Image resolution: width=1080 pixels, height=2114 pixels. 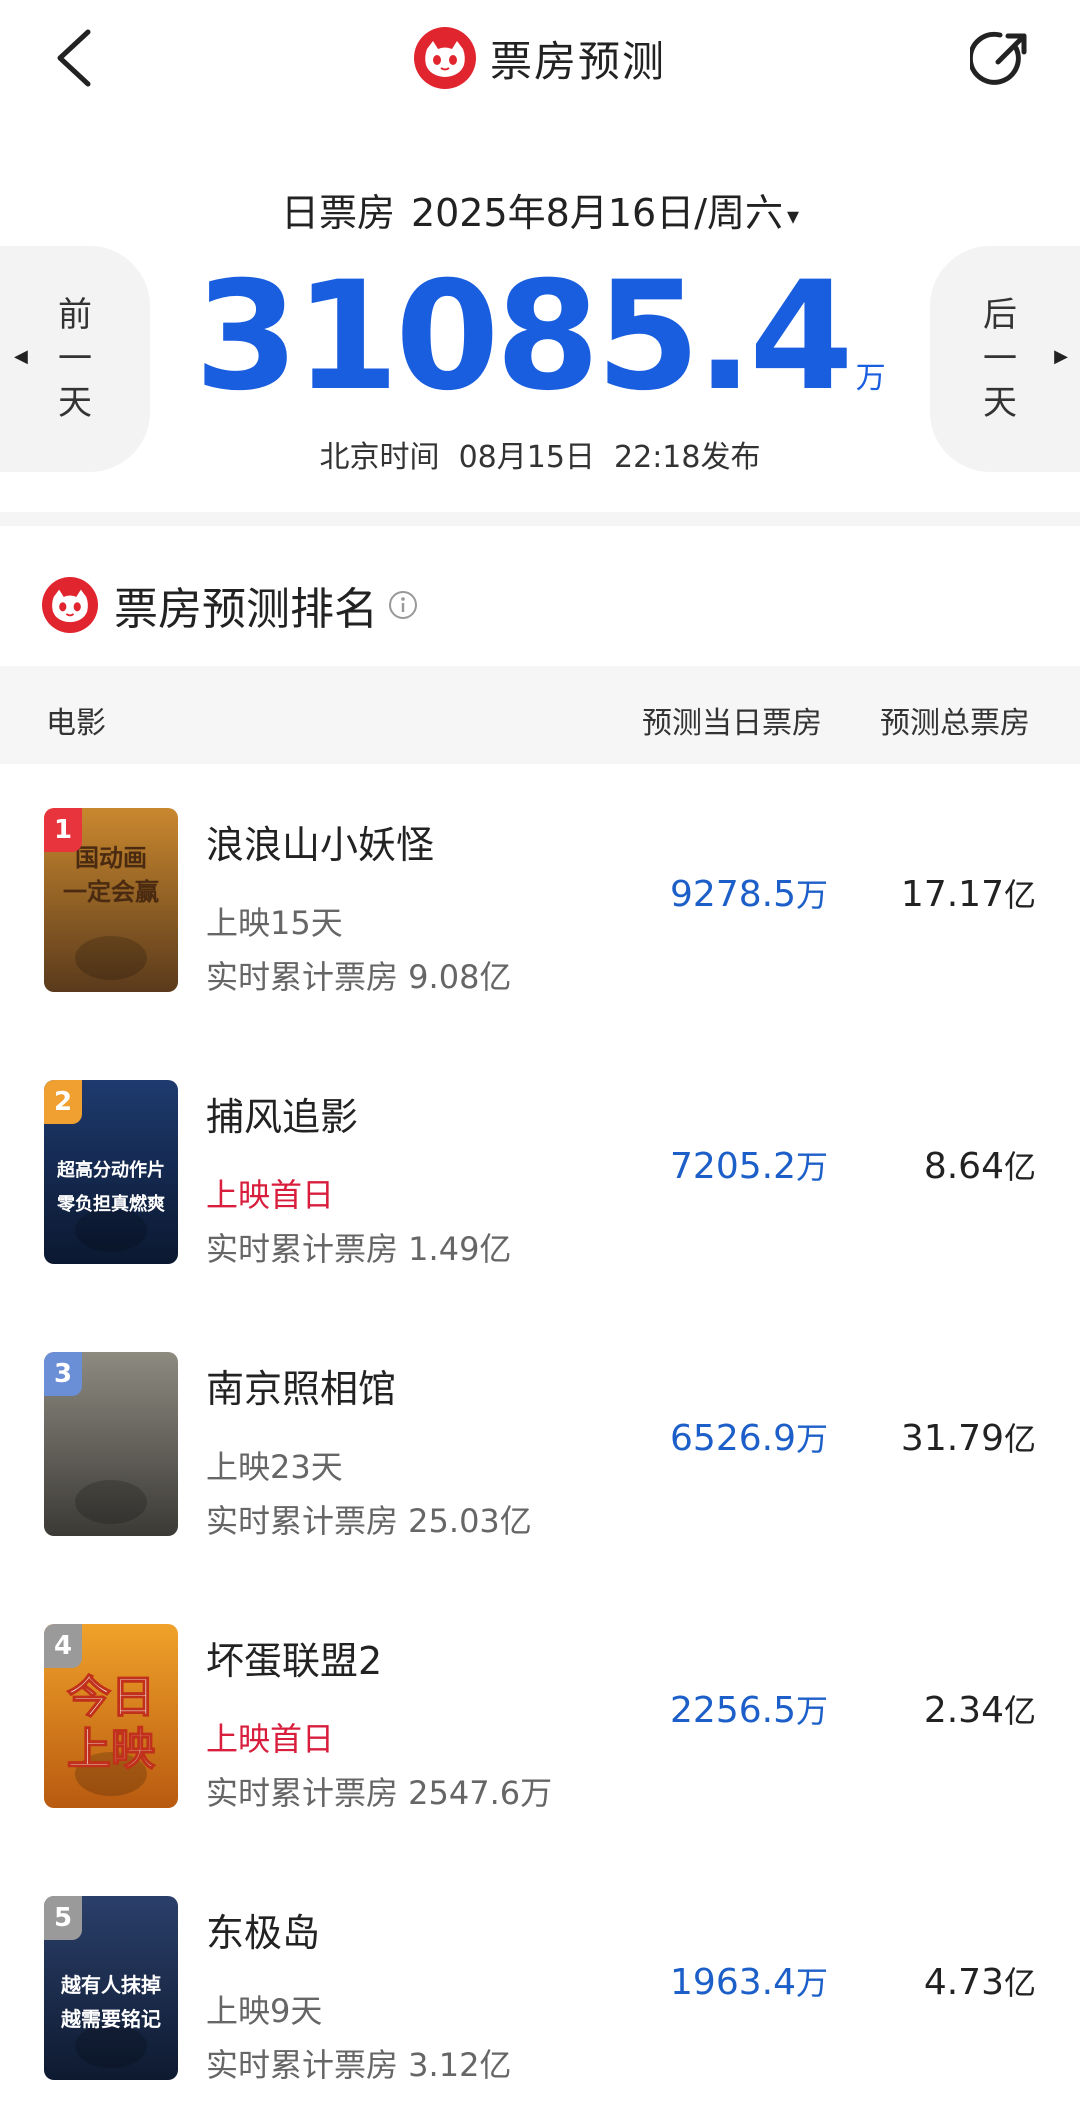 What do you see at coordinates (968, 1438) in the screenshot?
I see `predicted-total-box-office: 31.79亿` at bounding box center [968, 1438].